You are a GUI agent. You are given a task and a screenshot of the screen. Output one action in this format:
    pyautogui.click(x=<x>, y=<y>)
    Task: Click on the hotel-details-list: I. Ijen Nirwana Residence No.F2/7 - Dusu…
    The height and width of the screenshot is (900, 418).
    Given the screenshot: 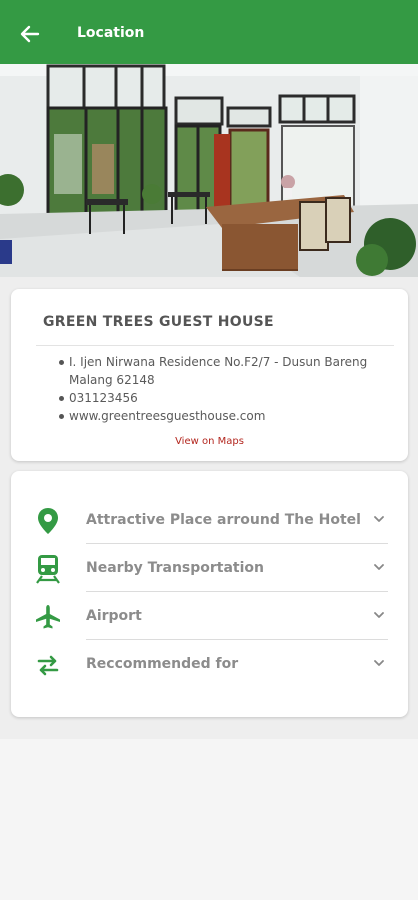 What is the action you would take?
    pyautogui.click(x=219, y=389)
    